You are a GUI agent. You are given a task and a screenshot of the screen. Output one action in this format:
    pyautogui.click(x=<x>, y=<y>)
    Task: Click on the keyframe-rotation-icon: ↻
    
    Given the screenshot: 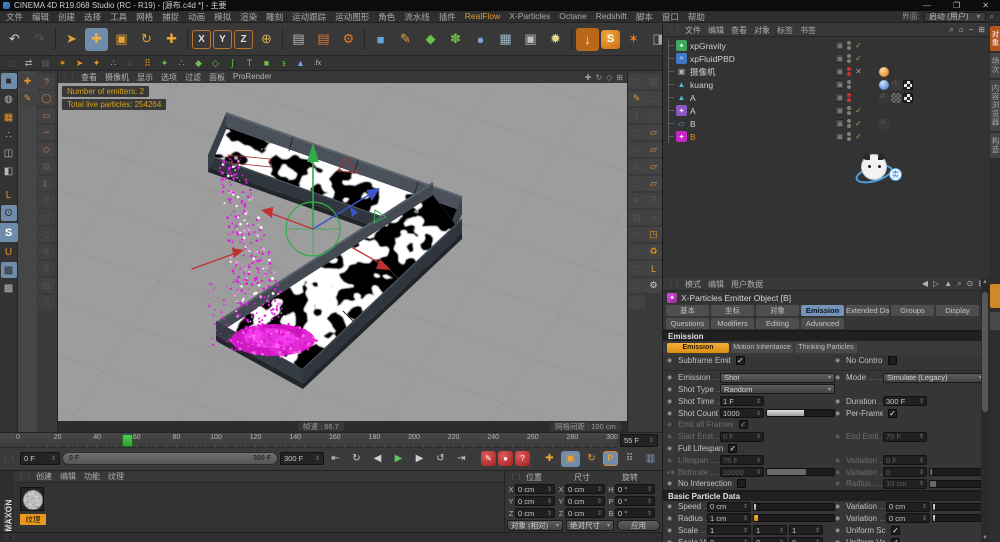 What is the action you would take?
    pyautogui.click(x=591, y=459)
    